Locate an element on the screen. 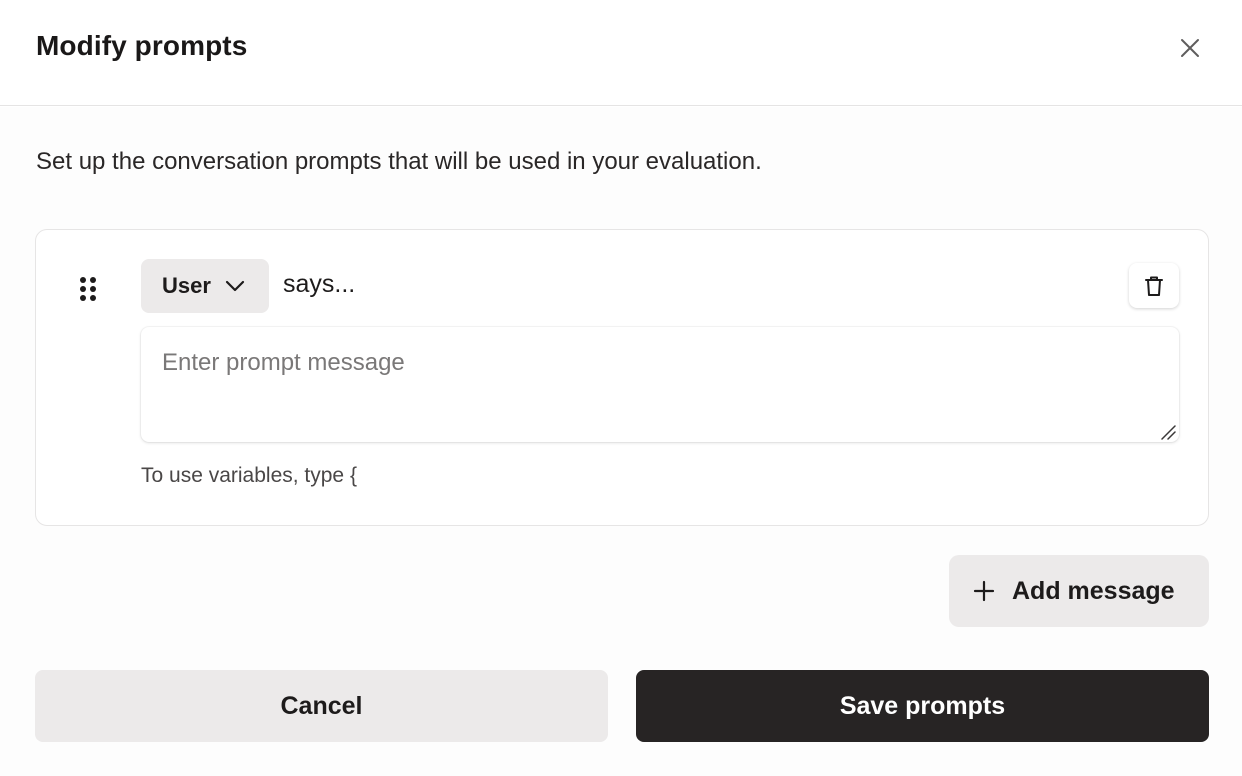  drag-handle is located at coordinates (88, 289).